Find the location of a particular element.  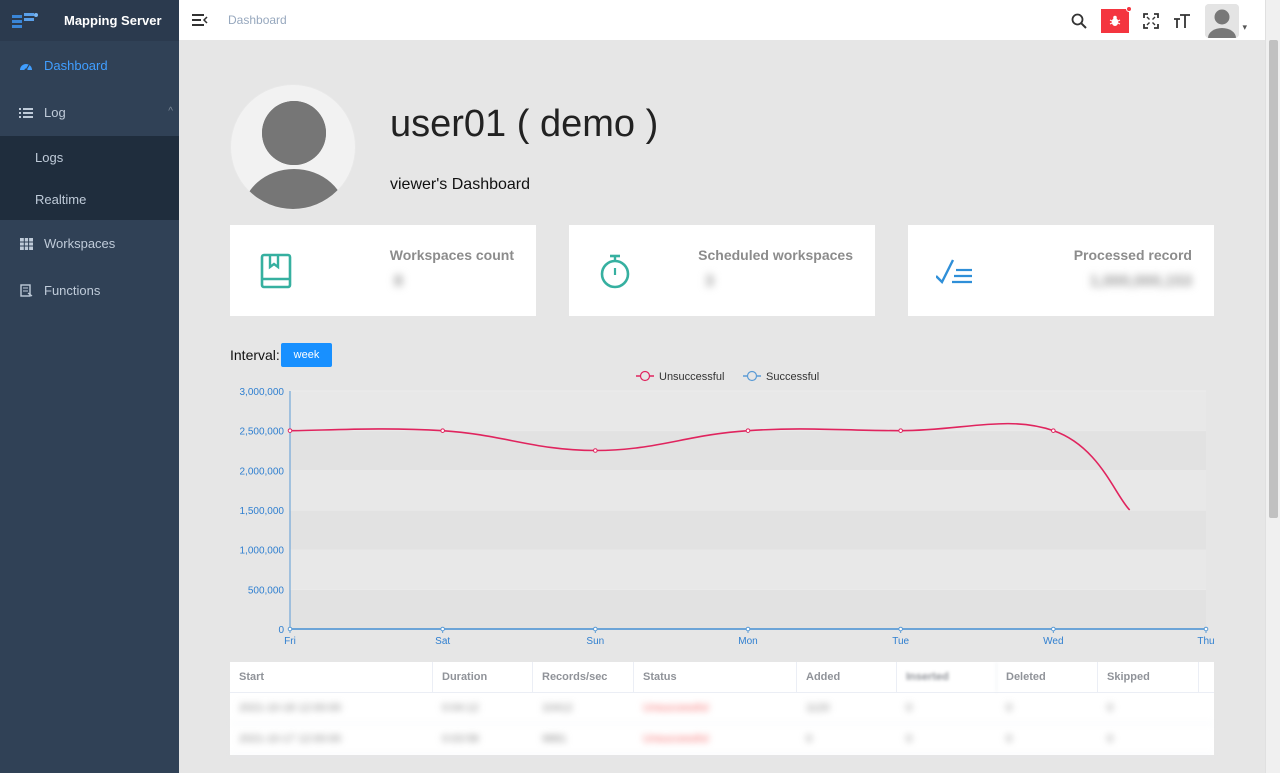

card-label: Processed record is located at coordinates (1132, 255).